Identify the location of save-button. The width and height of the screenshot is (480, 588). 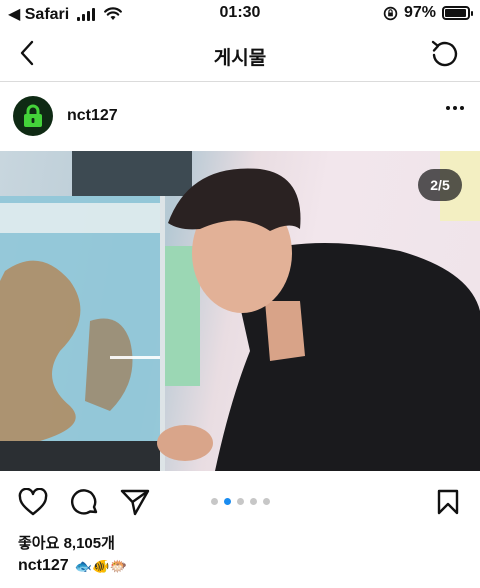
(448, 502).